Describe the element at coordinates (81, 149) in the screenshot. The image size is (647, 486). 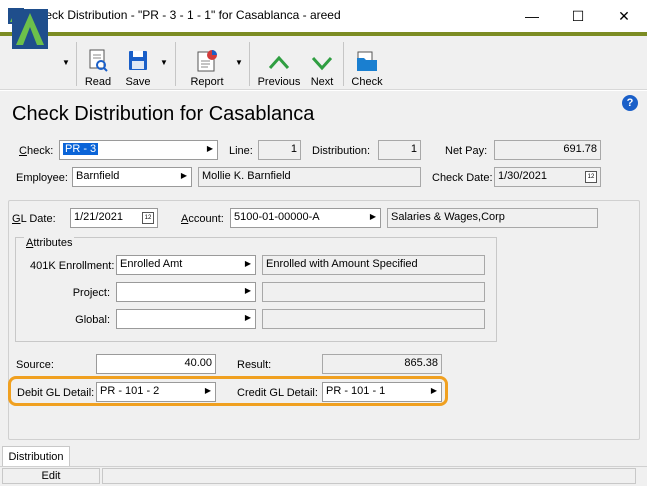
I see `check-value: PR - 3` at that location.